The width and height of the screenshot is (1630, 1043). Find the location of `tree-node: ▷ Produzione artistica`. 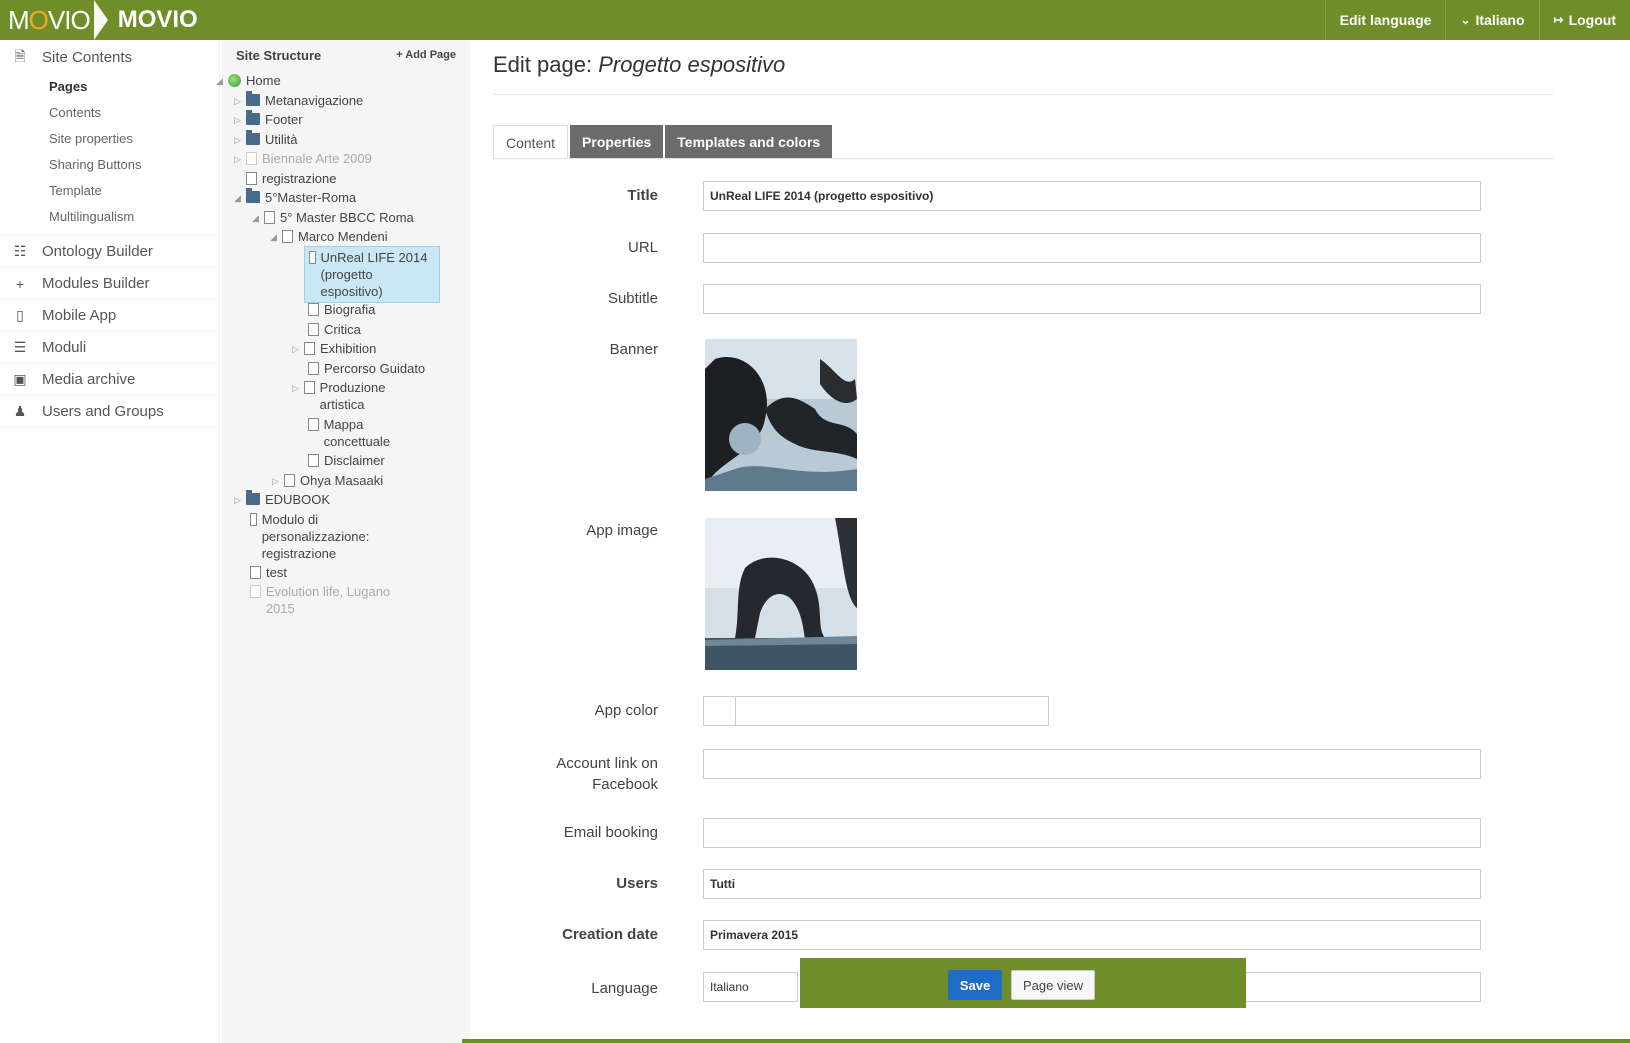

tree-node: ▷ Produzione artistica is located at coordinates (362, 396).